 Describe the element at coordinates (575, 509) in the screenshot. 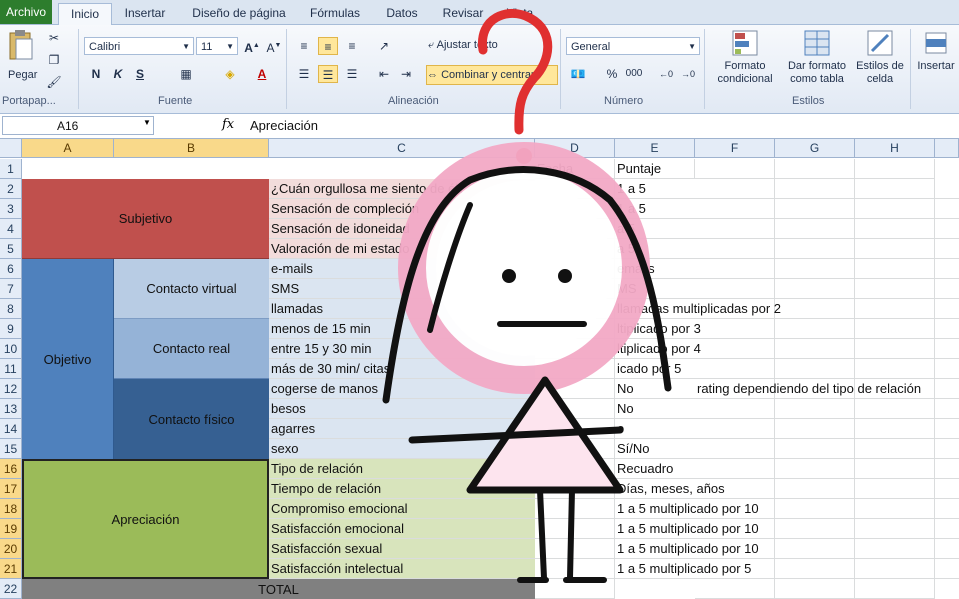

I see `cell-d18` at that location.